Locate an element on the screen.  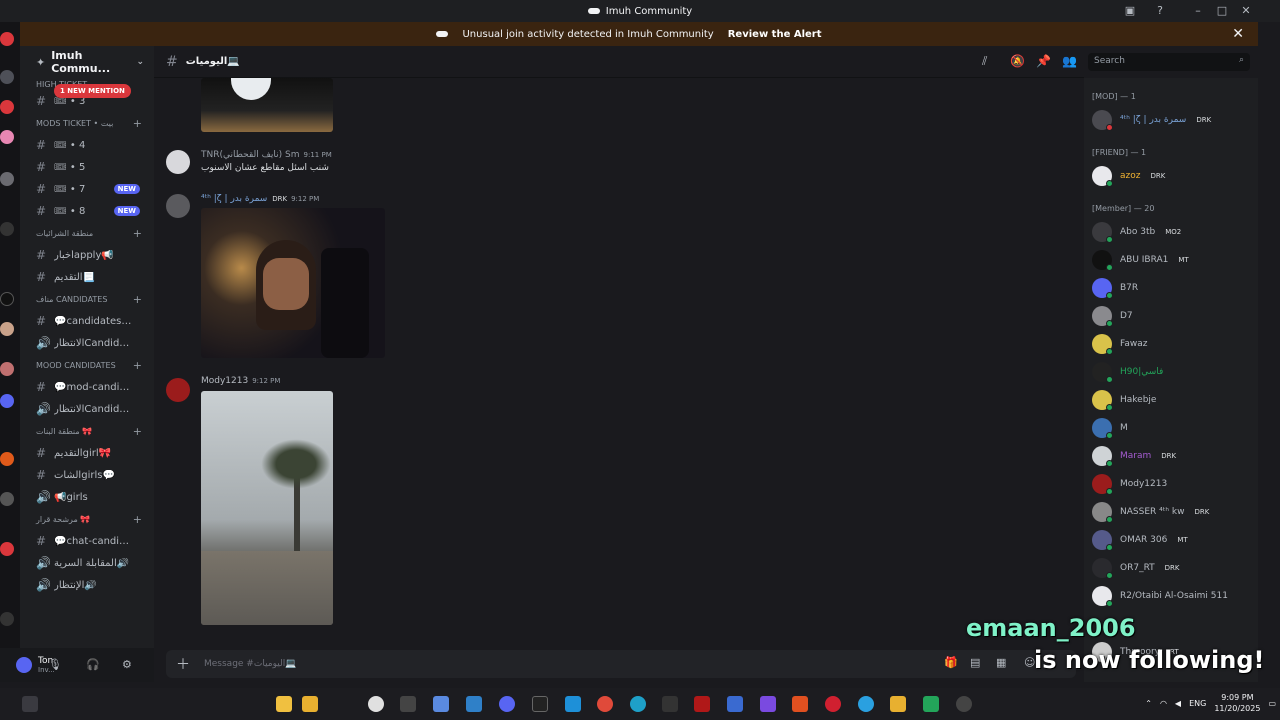
vscode-icon is located at coordinates (474, 704).